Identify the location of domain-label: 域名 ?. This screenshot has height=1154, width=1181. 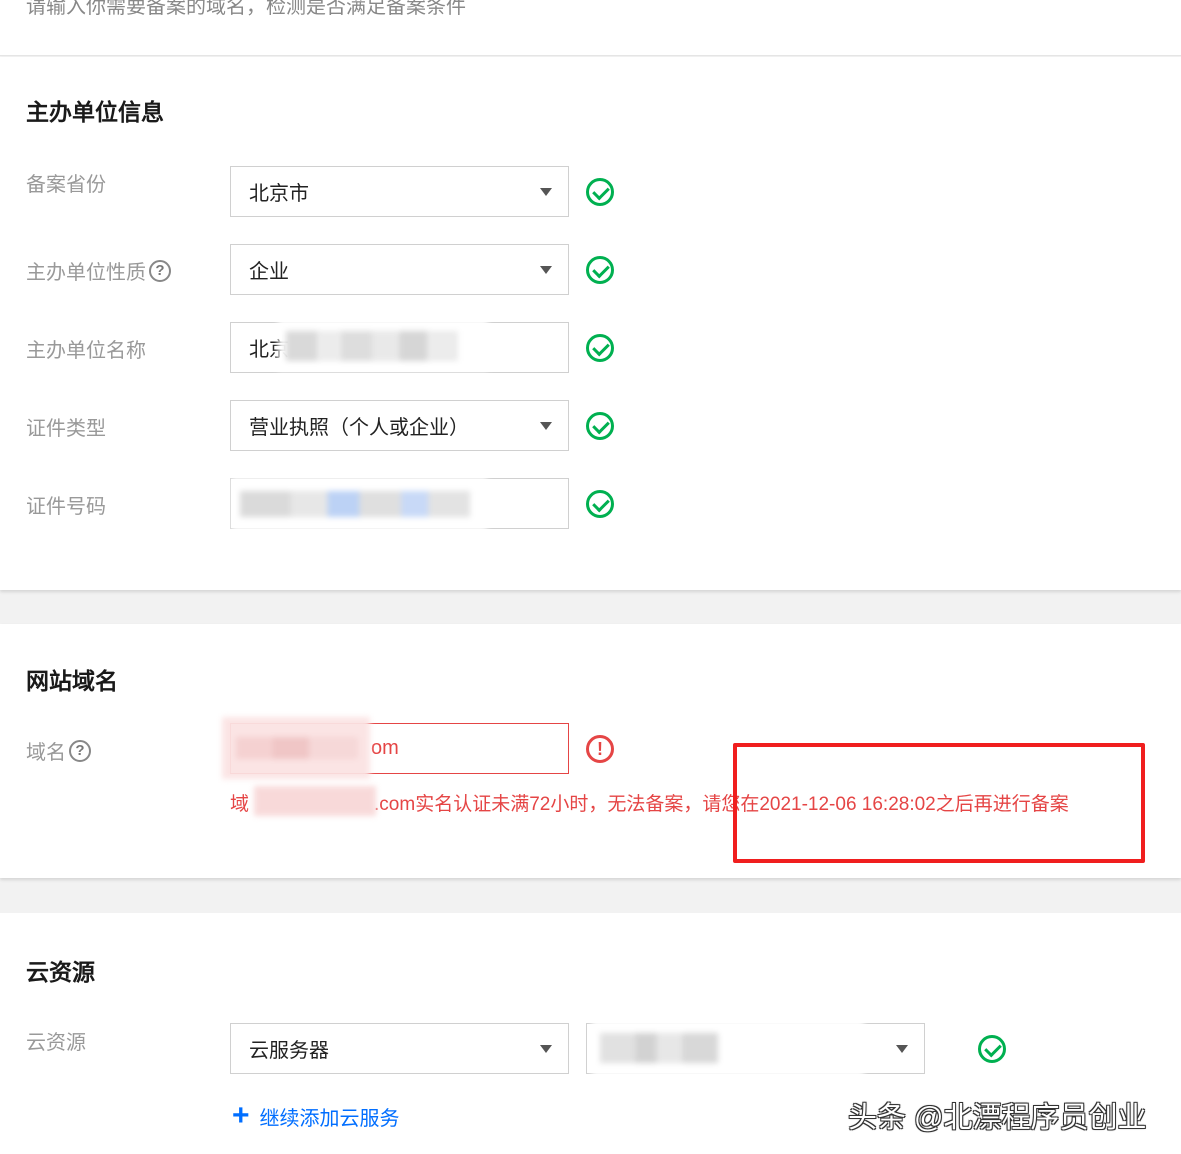
(58, 750).